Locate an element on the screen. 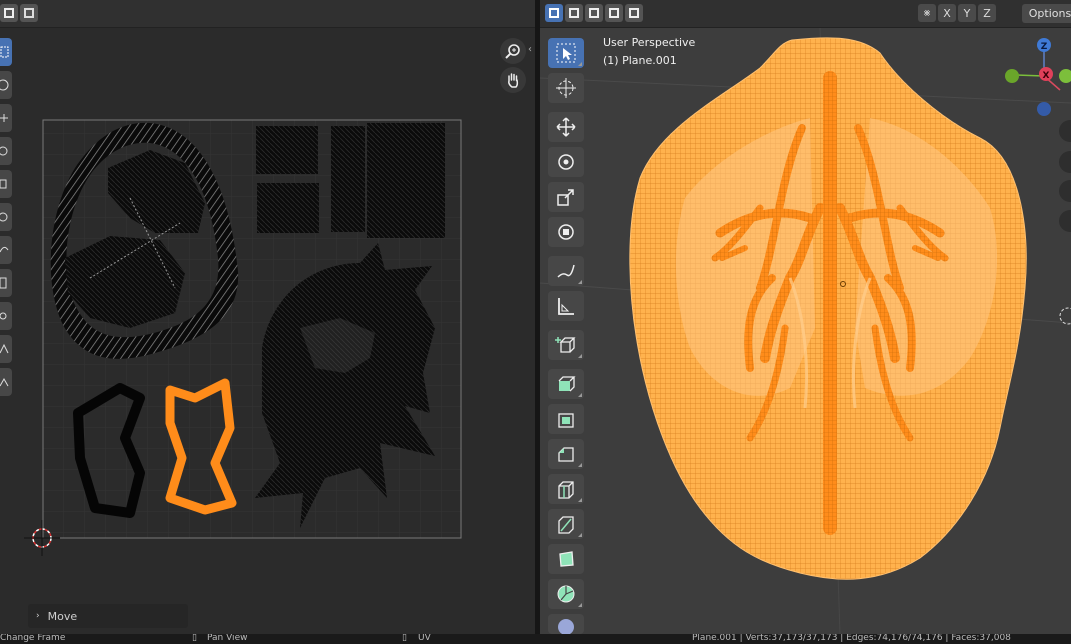  smooth-tool is located at coordinates (566, 624).